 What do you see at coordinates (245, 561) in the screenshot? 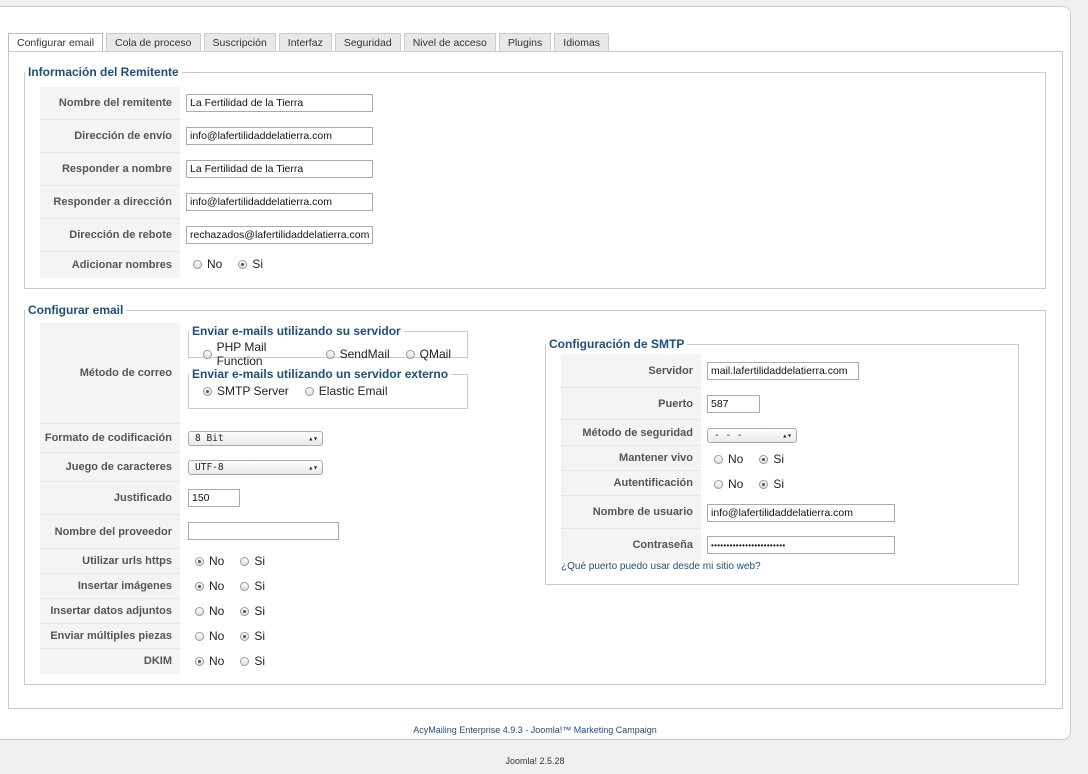
I see `https-yes-radio` at bounding box center [245, 561].